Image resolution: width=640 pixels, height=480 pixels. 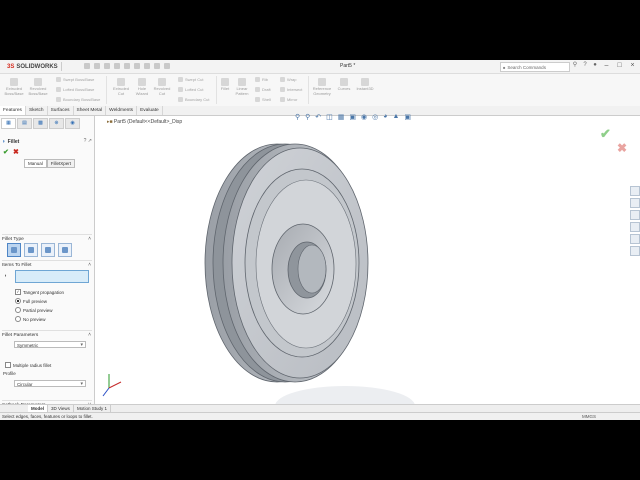 What do you see at coordinates (87, 66) in the screenshot?
I see `new-icon` at bounding box center [87, 66].